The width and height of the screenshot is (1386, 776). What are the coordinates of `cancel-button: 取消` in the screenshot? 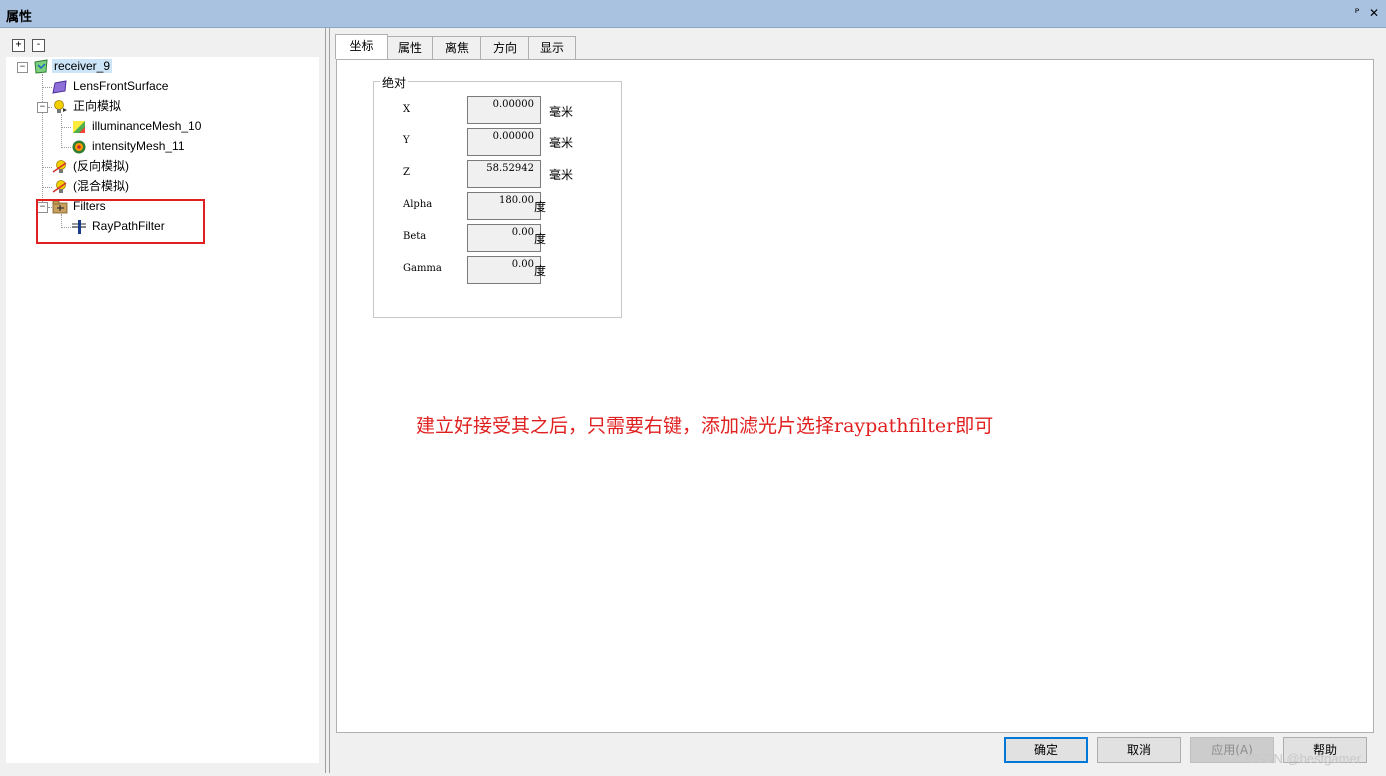 It's located at (1139, 750).